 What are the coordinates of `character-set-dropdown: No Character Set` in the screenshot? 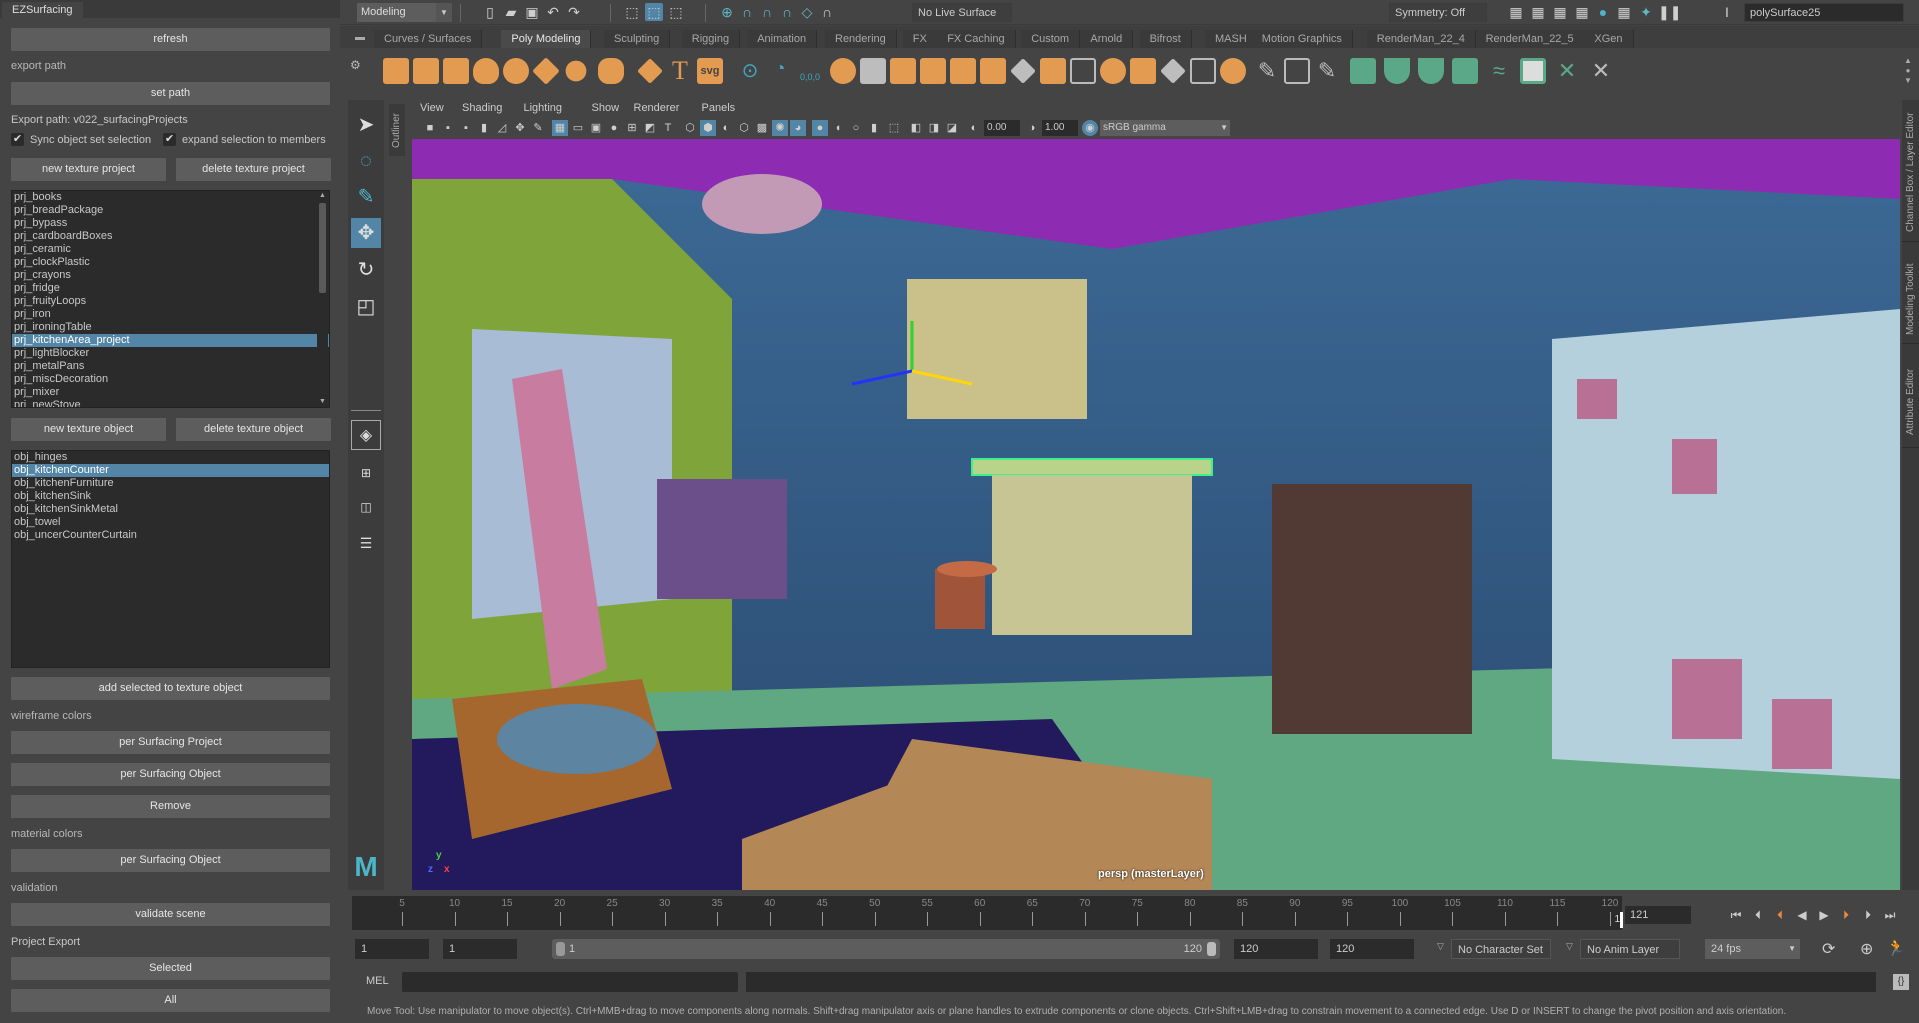 It's located at (1501, 949).